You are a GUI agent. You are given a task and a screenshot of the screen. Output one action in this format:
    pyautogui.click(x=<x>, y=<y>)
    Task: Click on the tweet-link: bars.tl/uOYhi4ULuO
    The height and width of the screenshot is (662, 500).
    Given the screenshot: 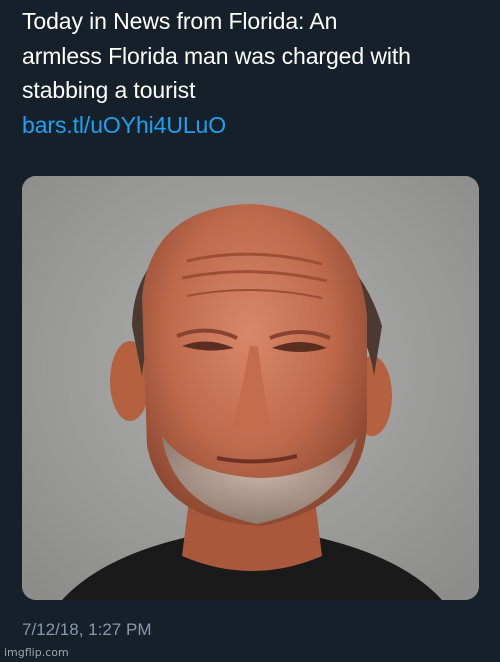 What is the action you would take?
    pyautogui.click(x=257, y=125)
    